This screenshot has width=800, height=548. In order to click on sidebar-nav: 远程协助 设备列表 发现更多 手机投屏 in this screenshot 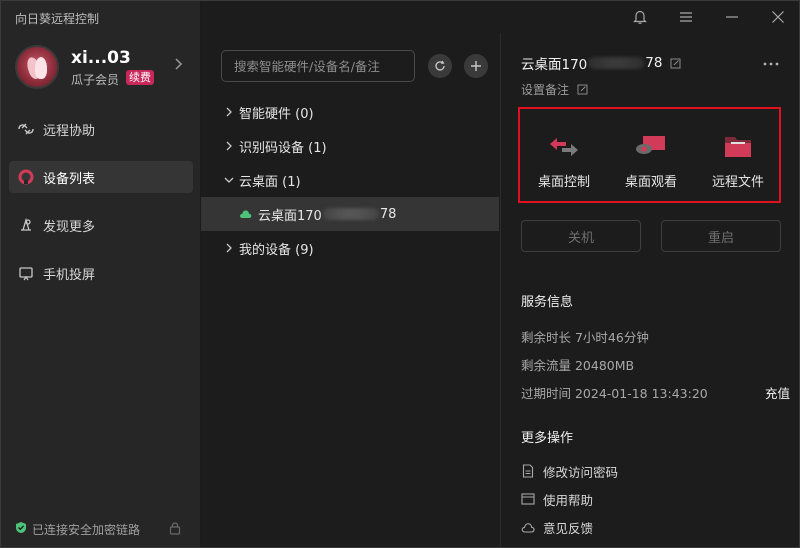, I will do `click(101, 209)`.